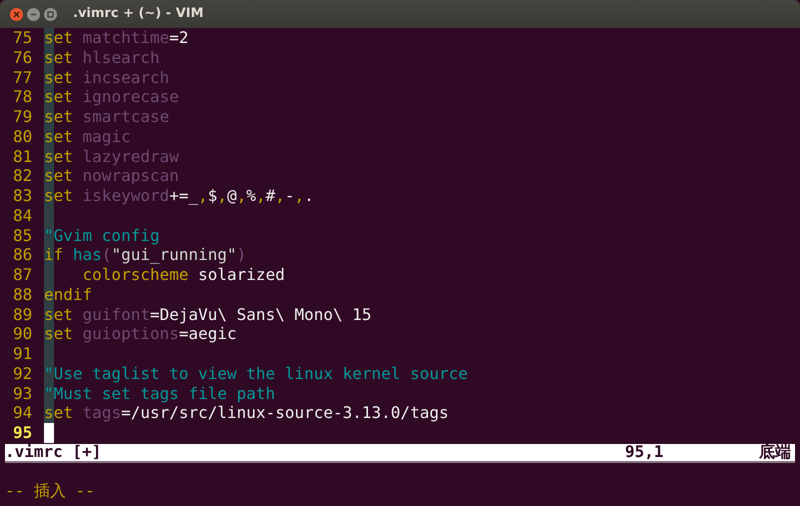  What do you see at coordinates (50, 491) in the screenshot?
I see `mode-indicator: -- 插入 --` at bounding box center [50, 491].